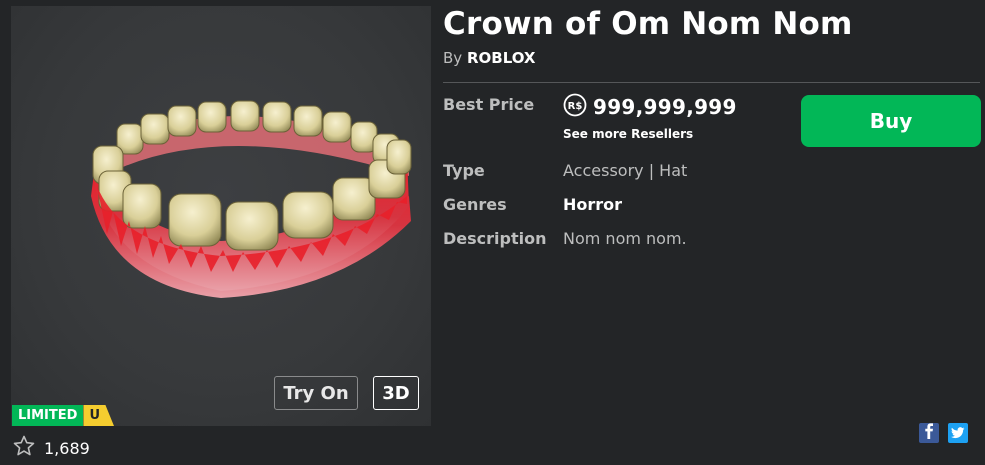 The image size is (985, 465). I want to click on price-display: R$ 999,999,999, so click(650, 107).